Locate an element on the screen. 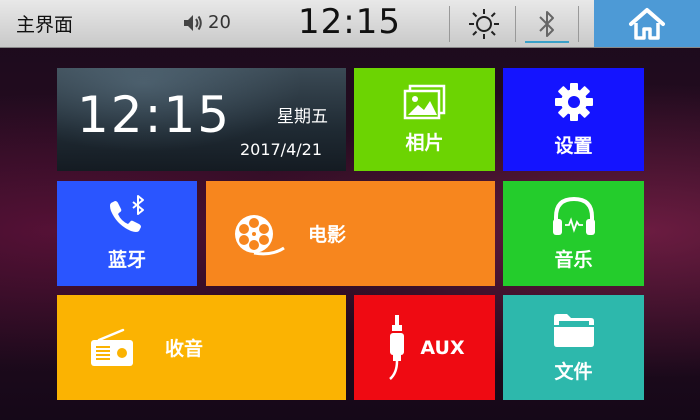 This screenshot has width=700, height=420. aux-tile: AUX is located at coordinates (424, 347).